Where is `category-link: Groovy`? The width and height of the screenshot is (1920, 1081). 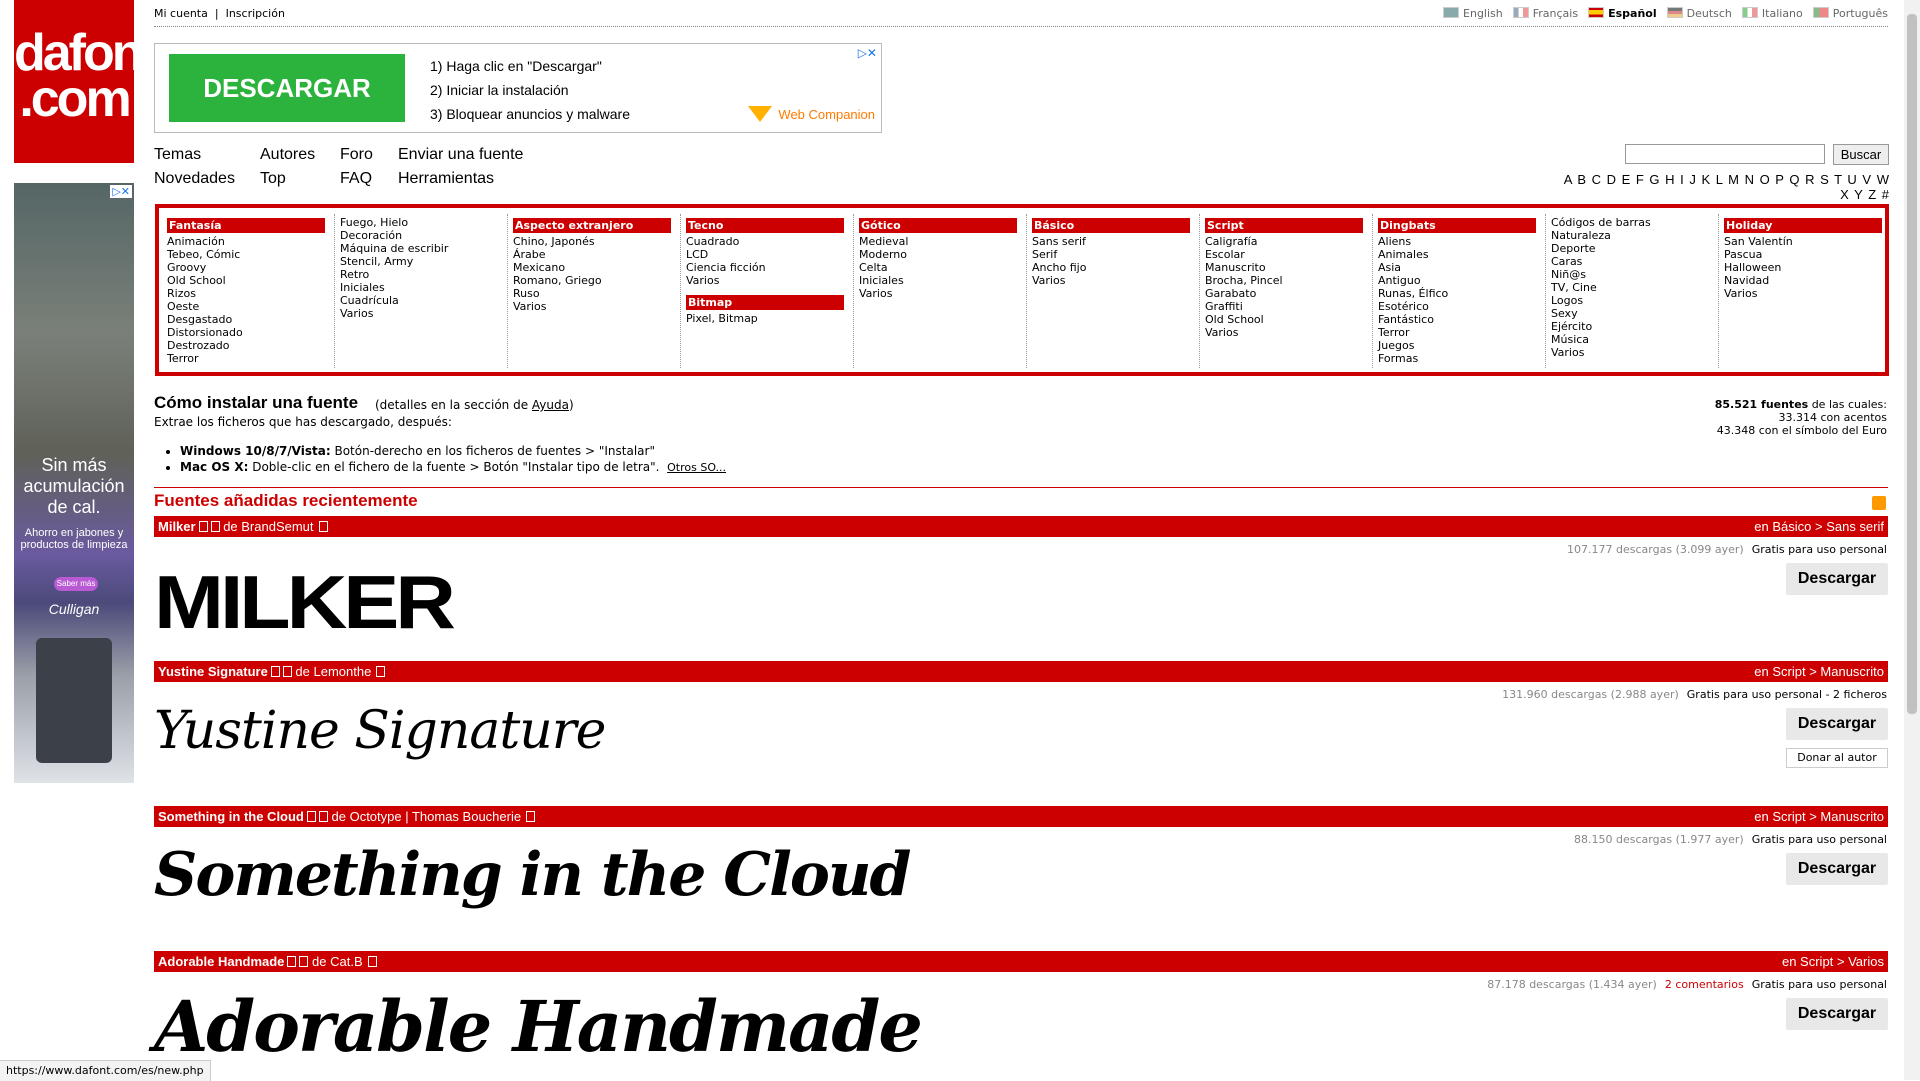
category-link: Groovy is located at coordinates (247, 267).